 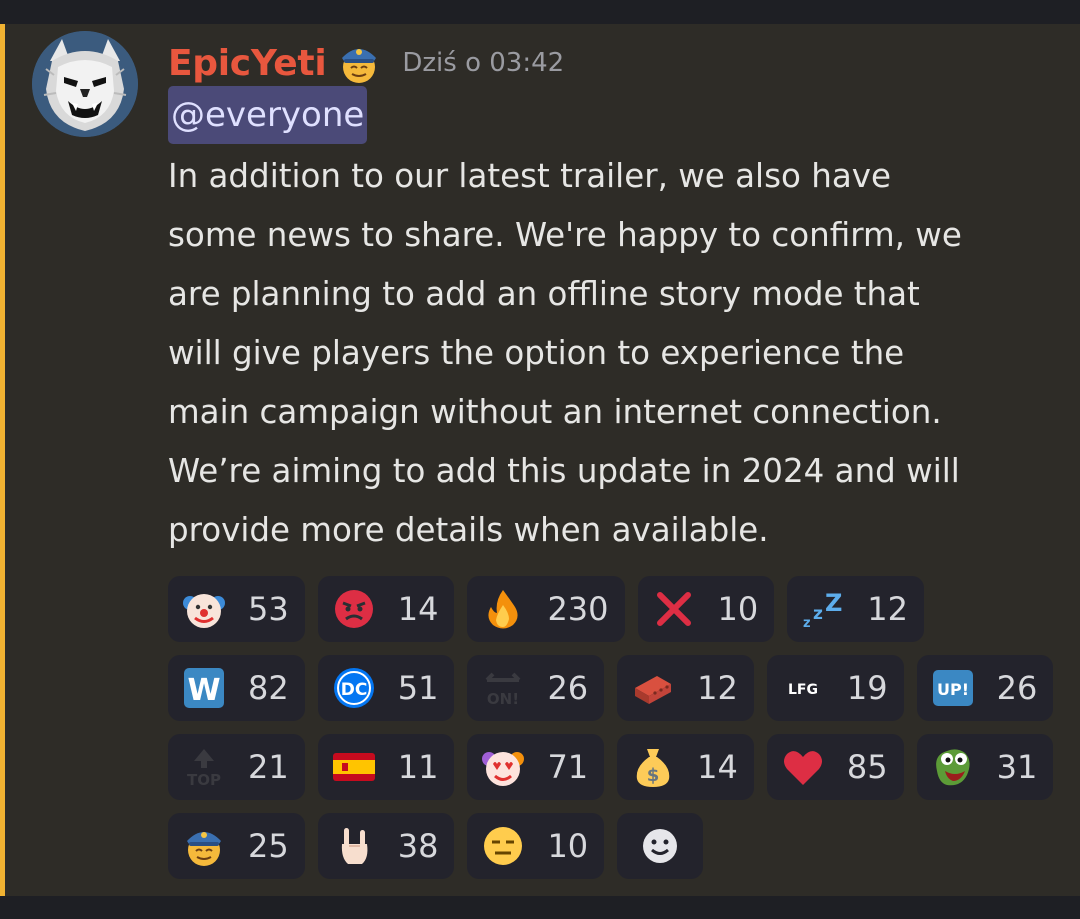 I want to click on reaction-count: 51, so click(x=418, y=688).